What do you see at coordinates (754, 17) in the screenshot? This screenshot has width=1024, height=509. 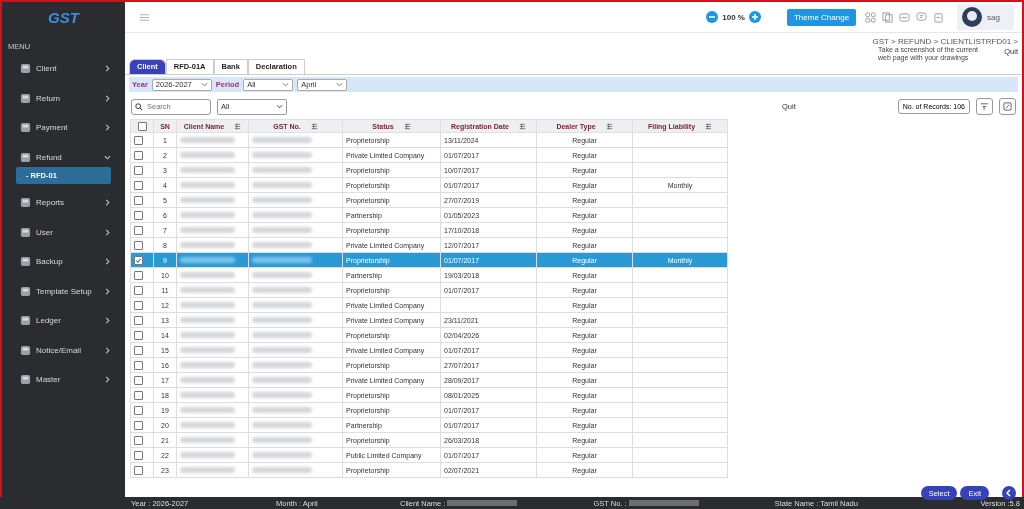 I see `zoom-in-icon` at bounding box center [754, 17].